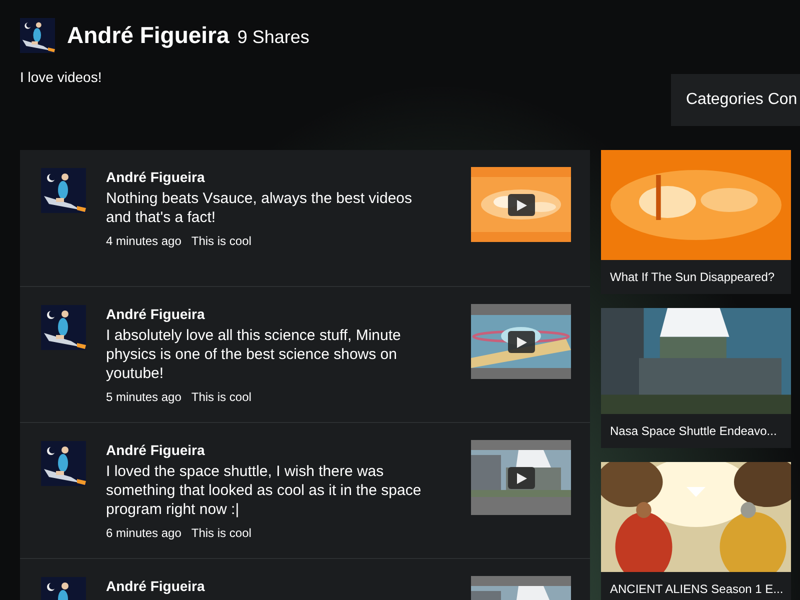 This screenshot has height=600, width=800. Describe the element at coordinates (148, 35) in the screenshot. I see `profile-name: André Figueira` at that location.